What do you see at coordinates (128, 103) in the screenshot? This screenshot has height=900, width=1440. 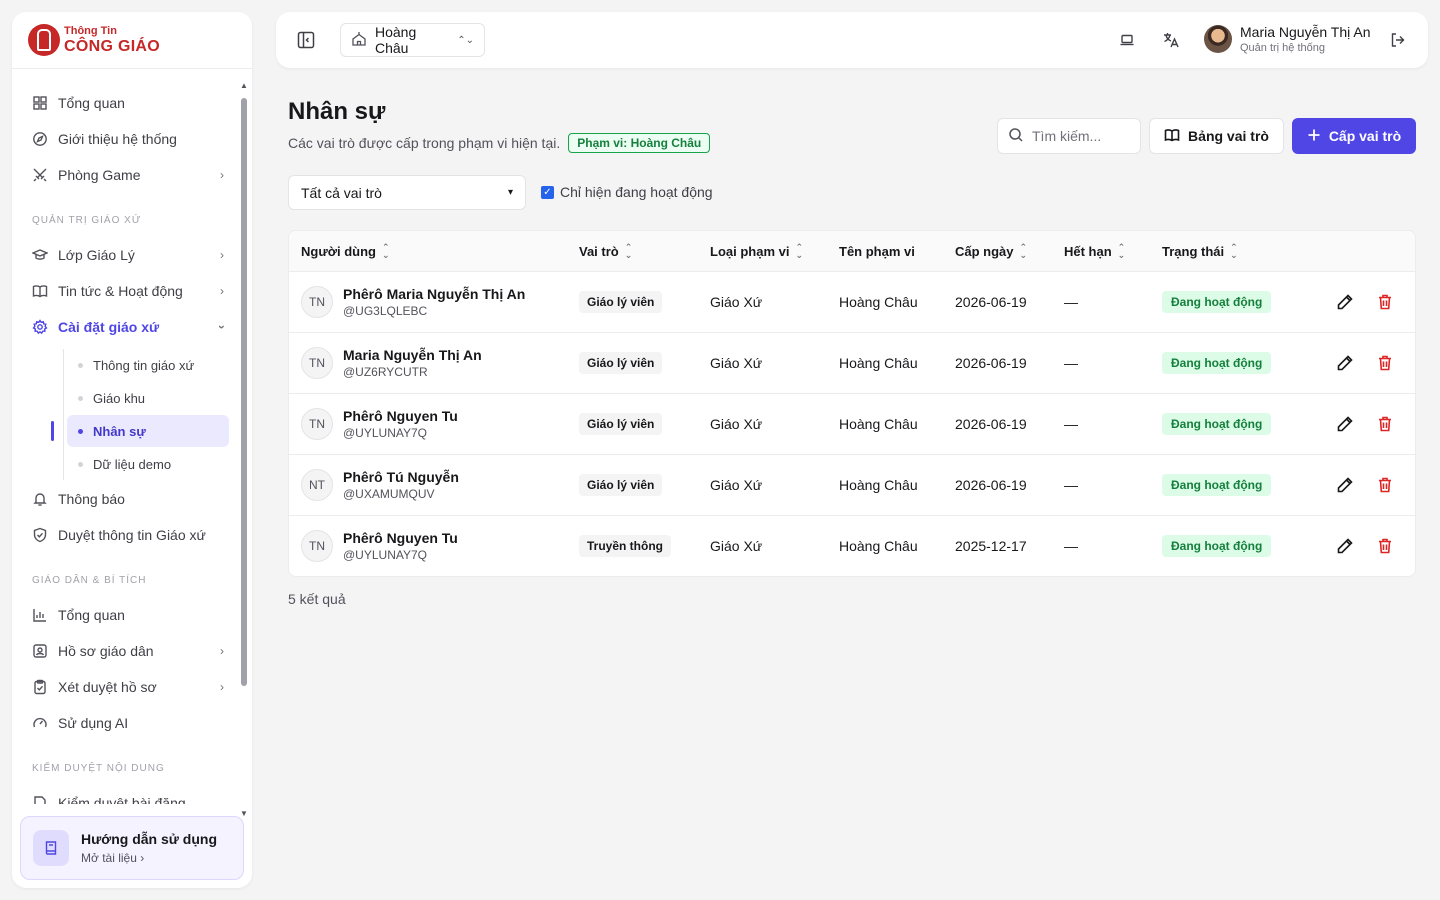 I see `nav-item-overview: Tổng quan` at bounding box center [128, 103].